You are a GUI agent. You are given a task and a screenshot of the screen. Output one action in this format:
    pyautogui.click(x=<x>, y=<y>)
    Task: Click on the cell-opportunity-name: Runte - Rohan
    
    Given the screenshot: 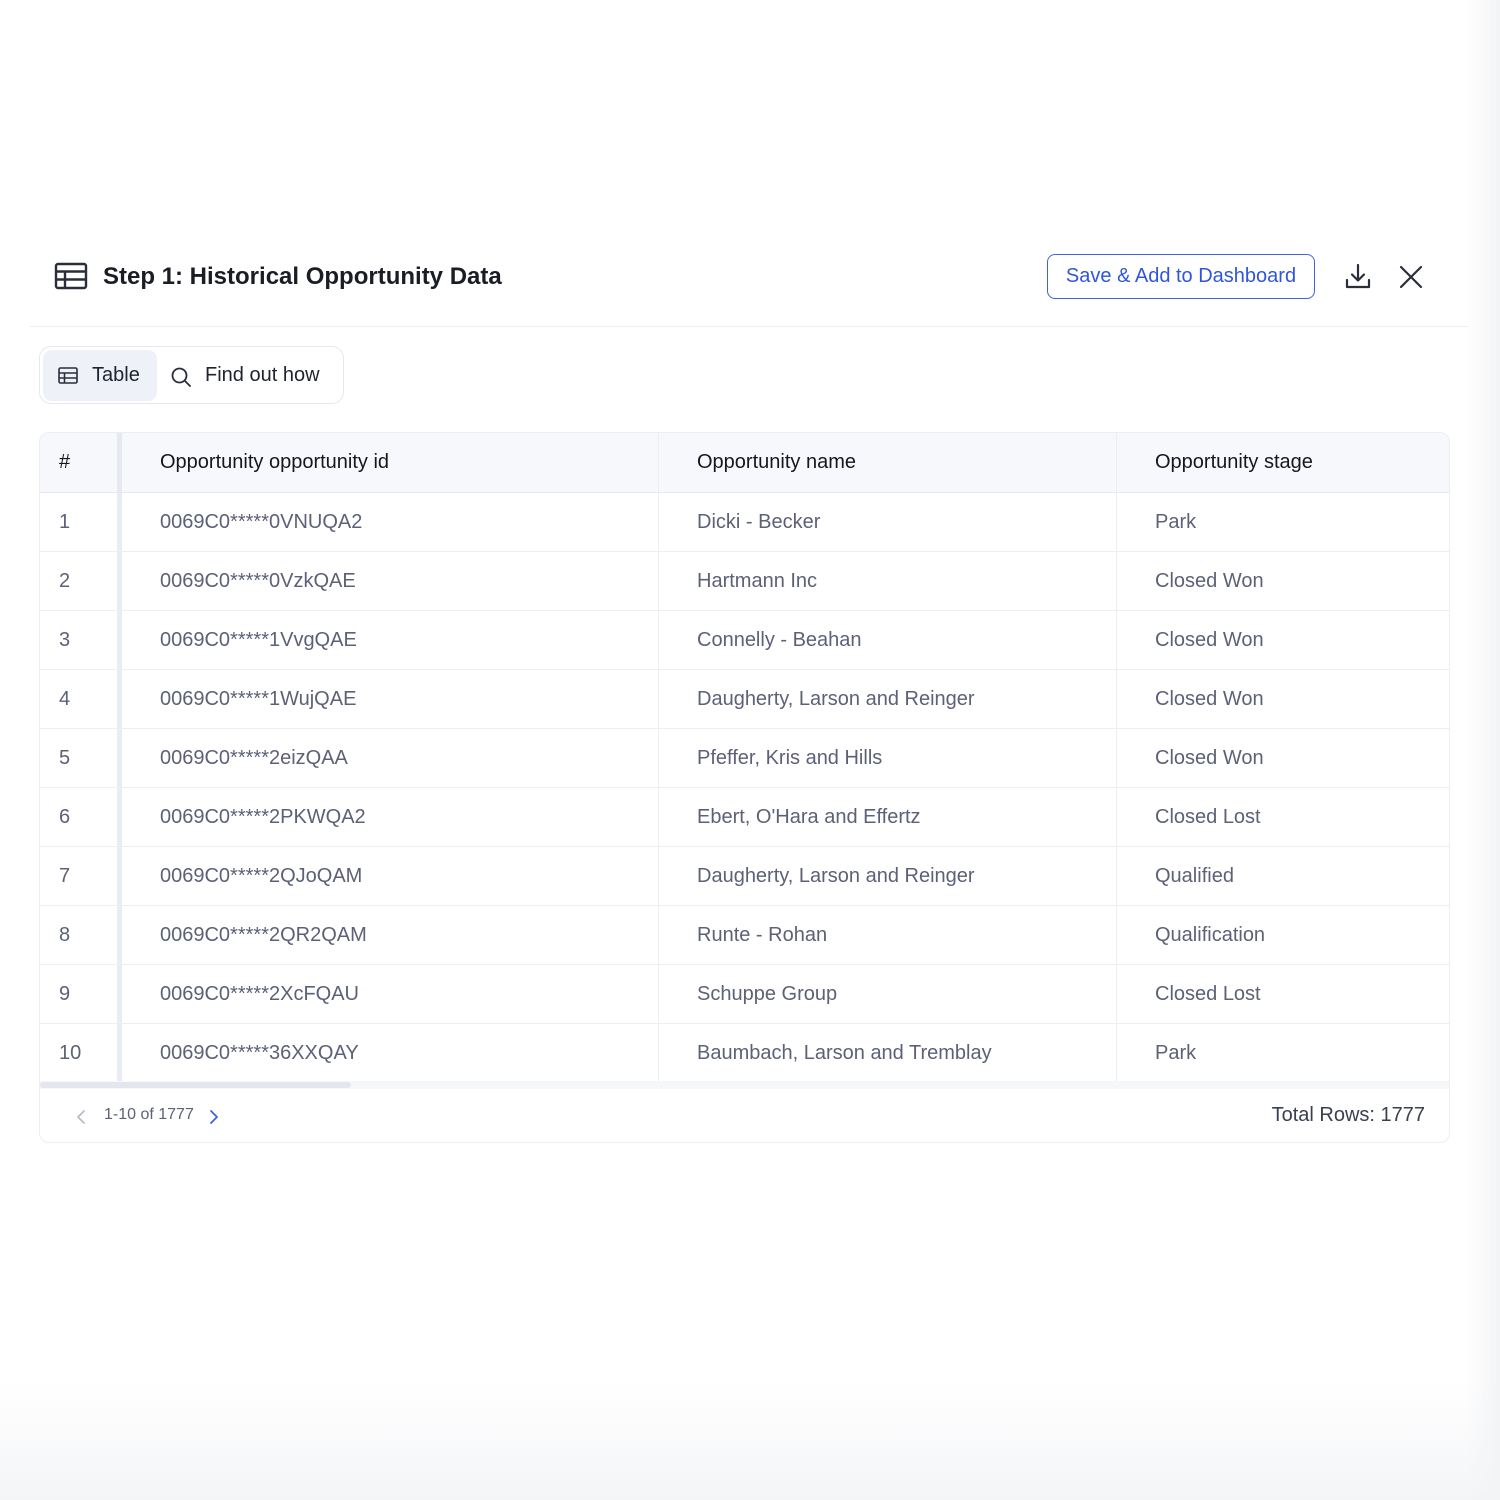 What is the action you would take?
    pyautogui.click(x=887, y=935)
    